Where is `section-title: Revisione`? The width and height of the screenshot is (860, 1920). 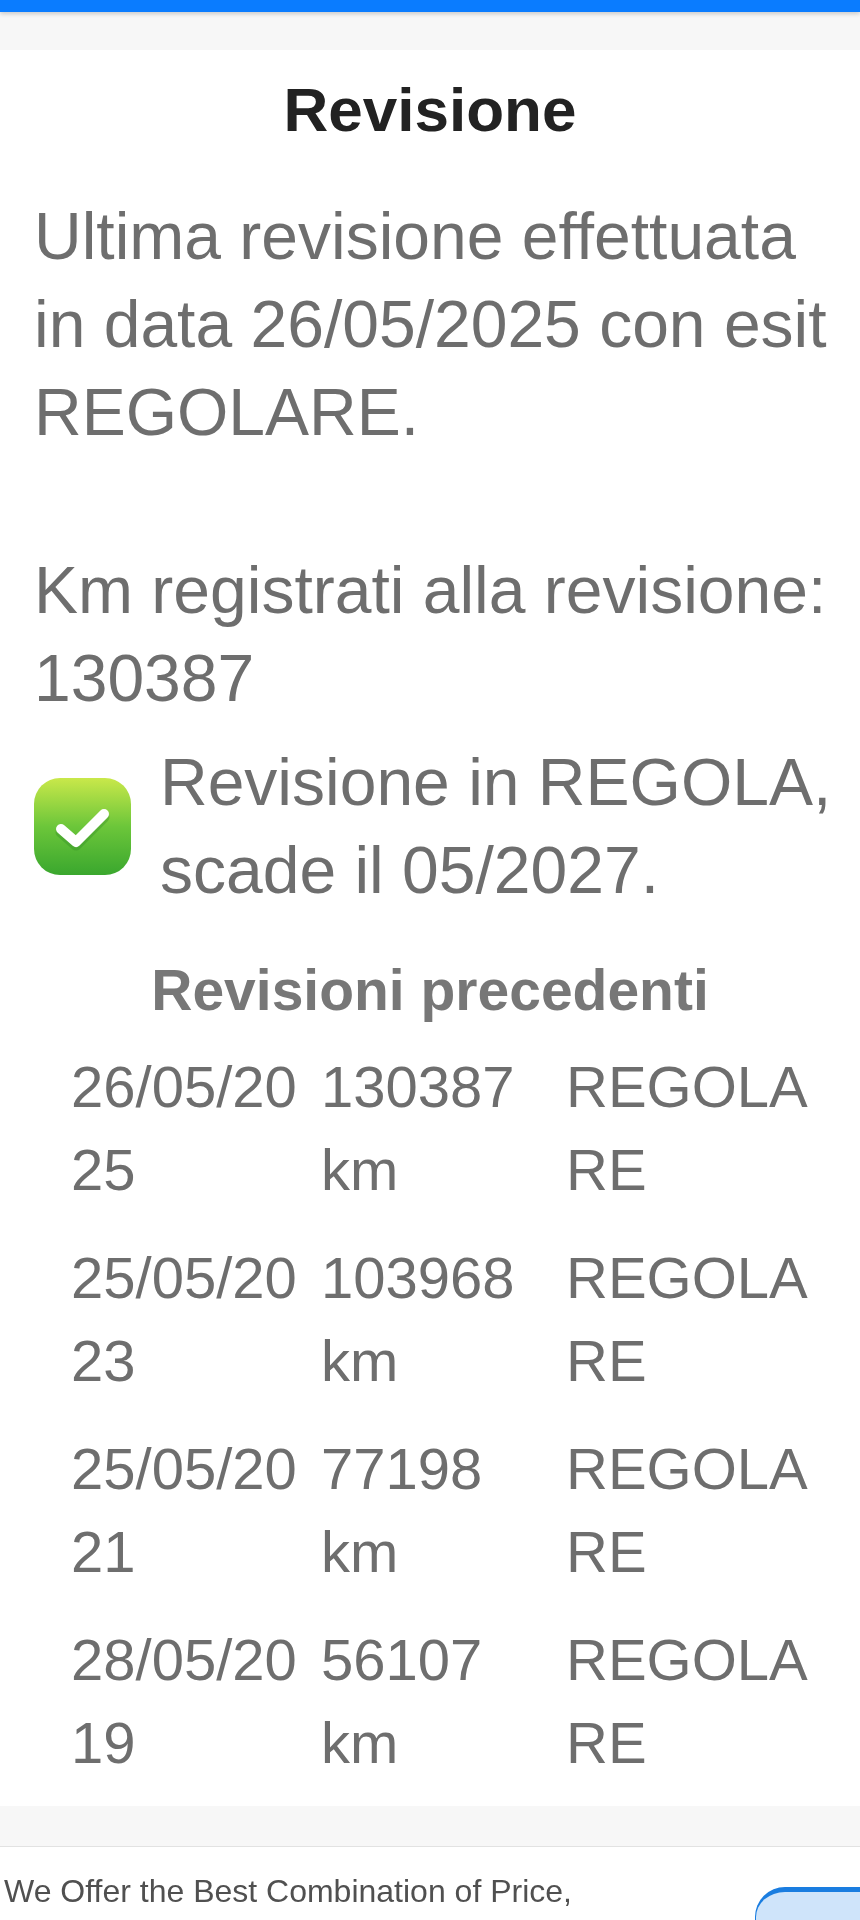 section-title: Revisione is located at coordinates (430, 110).